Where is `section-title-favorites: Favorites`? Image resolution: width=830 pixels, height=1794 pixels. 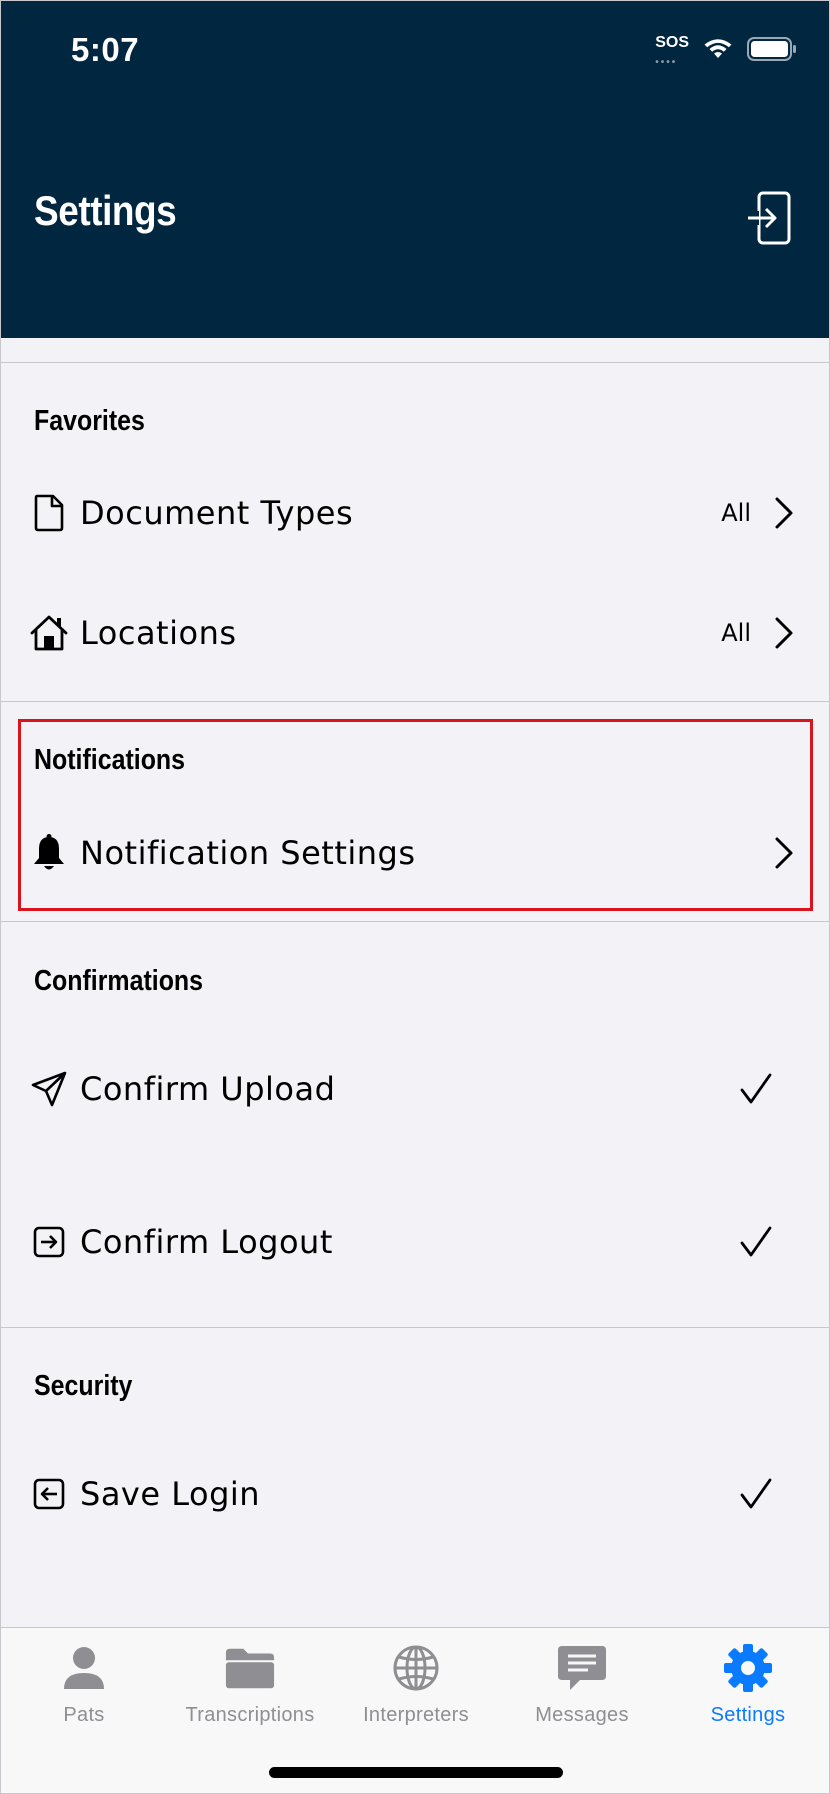
section-title-favorites: Favorites is located at coordinates (89, 421).